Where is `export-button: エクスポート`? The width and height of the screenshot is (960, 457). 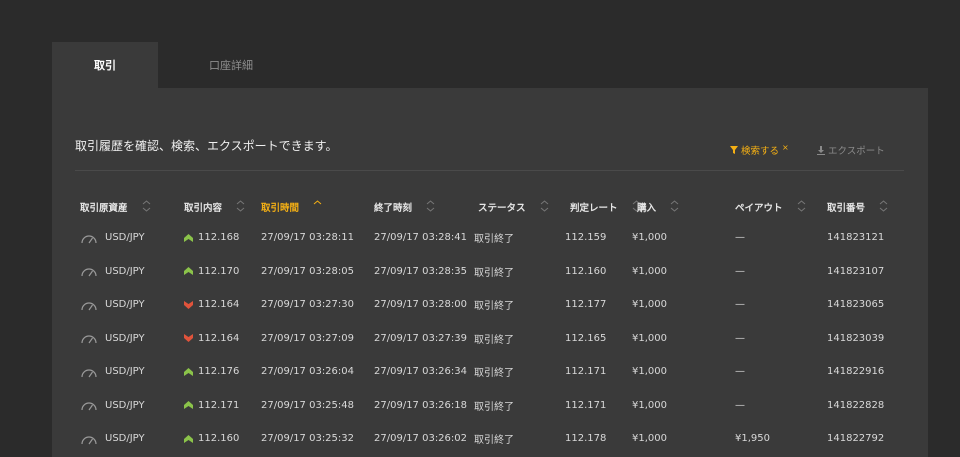 export-button: エクスポート is located at coordinates (851, 150).